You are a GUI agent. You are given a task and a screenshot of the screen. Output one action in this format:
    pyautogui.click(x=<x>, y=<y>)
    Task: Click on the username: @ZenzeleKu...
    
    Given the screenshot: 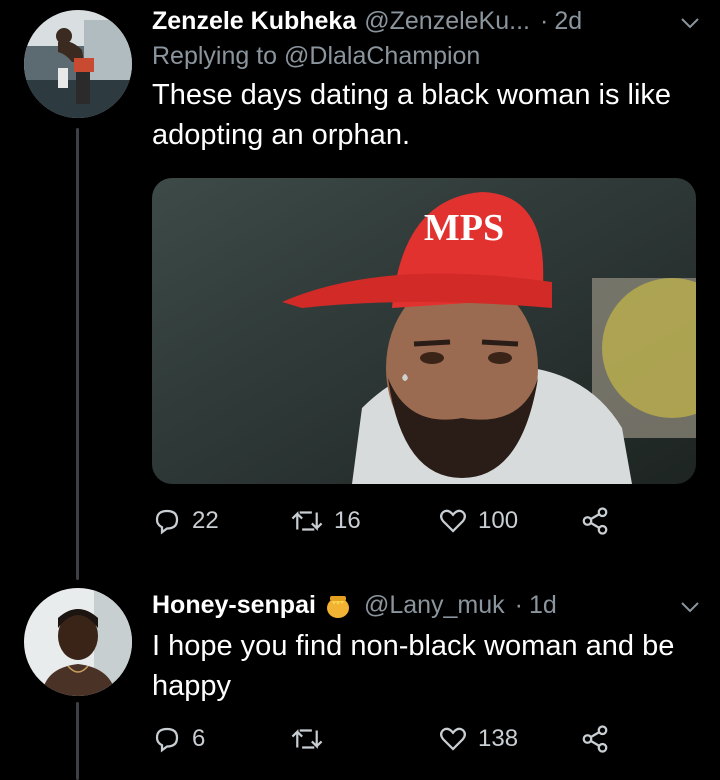 What is the action you would take?
    pyautogui.click(x=447, y=21)
    